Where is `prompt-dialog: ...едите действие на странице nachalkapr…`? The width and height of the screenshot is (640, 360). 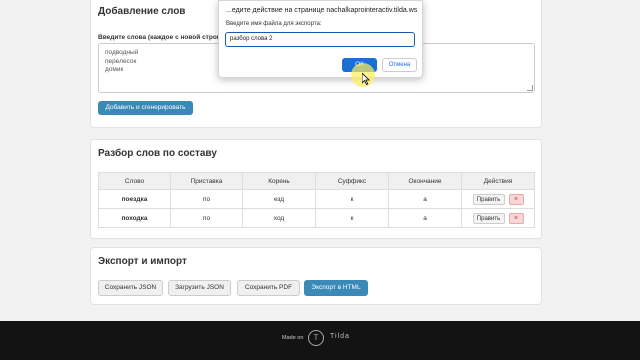 prompt-dialog: ...едите действие на странице nachalkapr… is located at coordinates (320, 39).